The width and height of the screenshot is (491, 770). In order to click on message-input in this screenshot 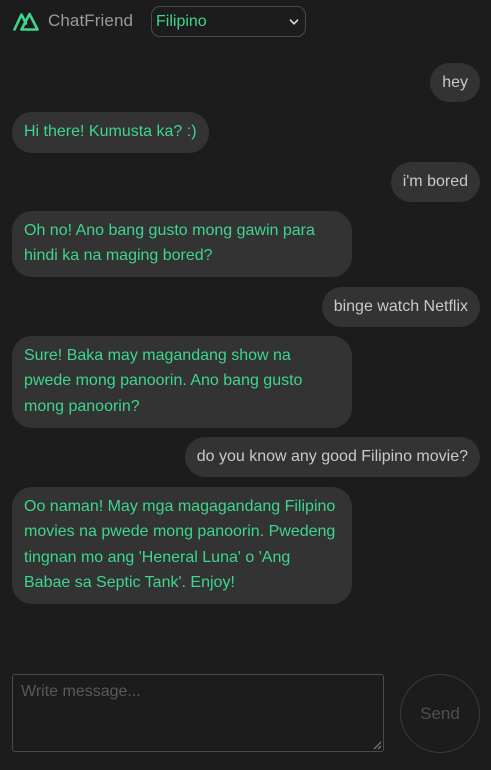, I will do `click(198, 713)`.